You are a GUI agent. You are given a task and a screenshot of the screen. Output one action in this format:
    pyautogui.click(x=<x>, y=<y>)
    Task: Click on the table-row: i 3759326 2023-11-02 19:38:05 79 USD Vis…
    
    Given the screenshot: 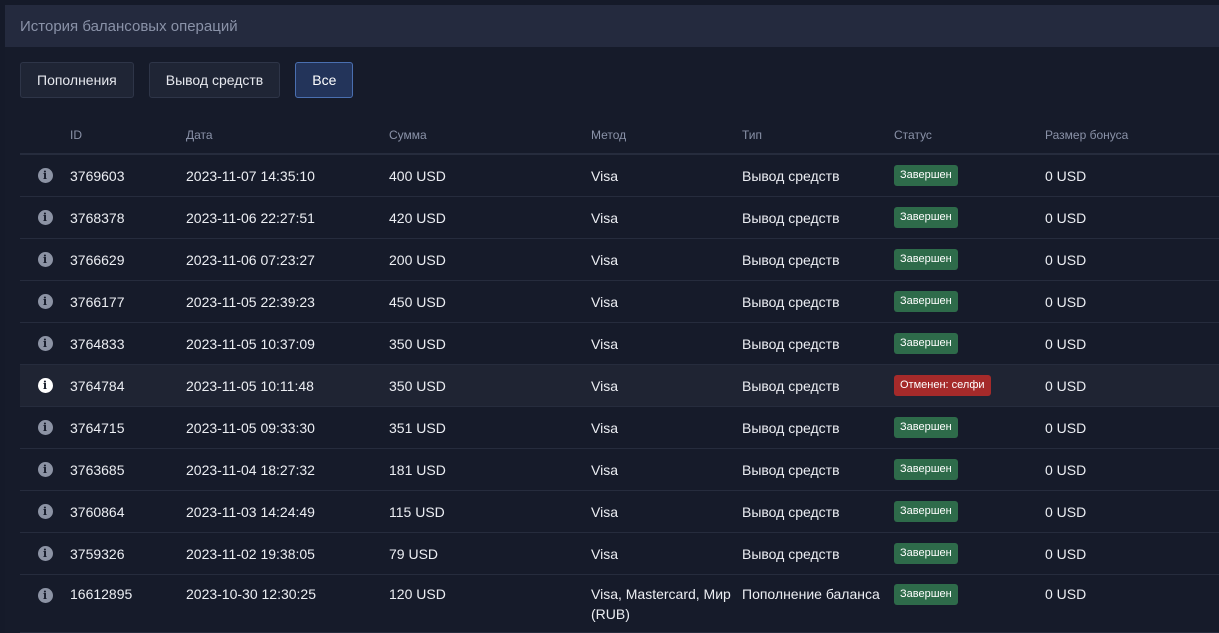 What is the action you would take?
    pyautogui.click(x=619, y=554)
    